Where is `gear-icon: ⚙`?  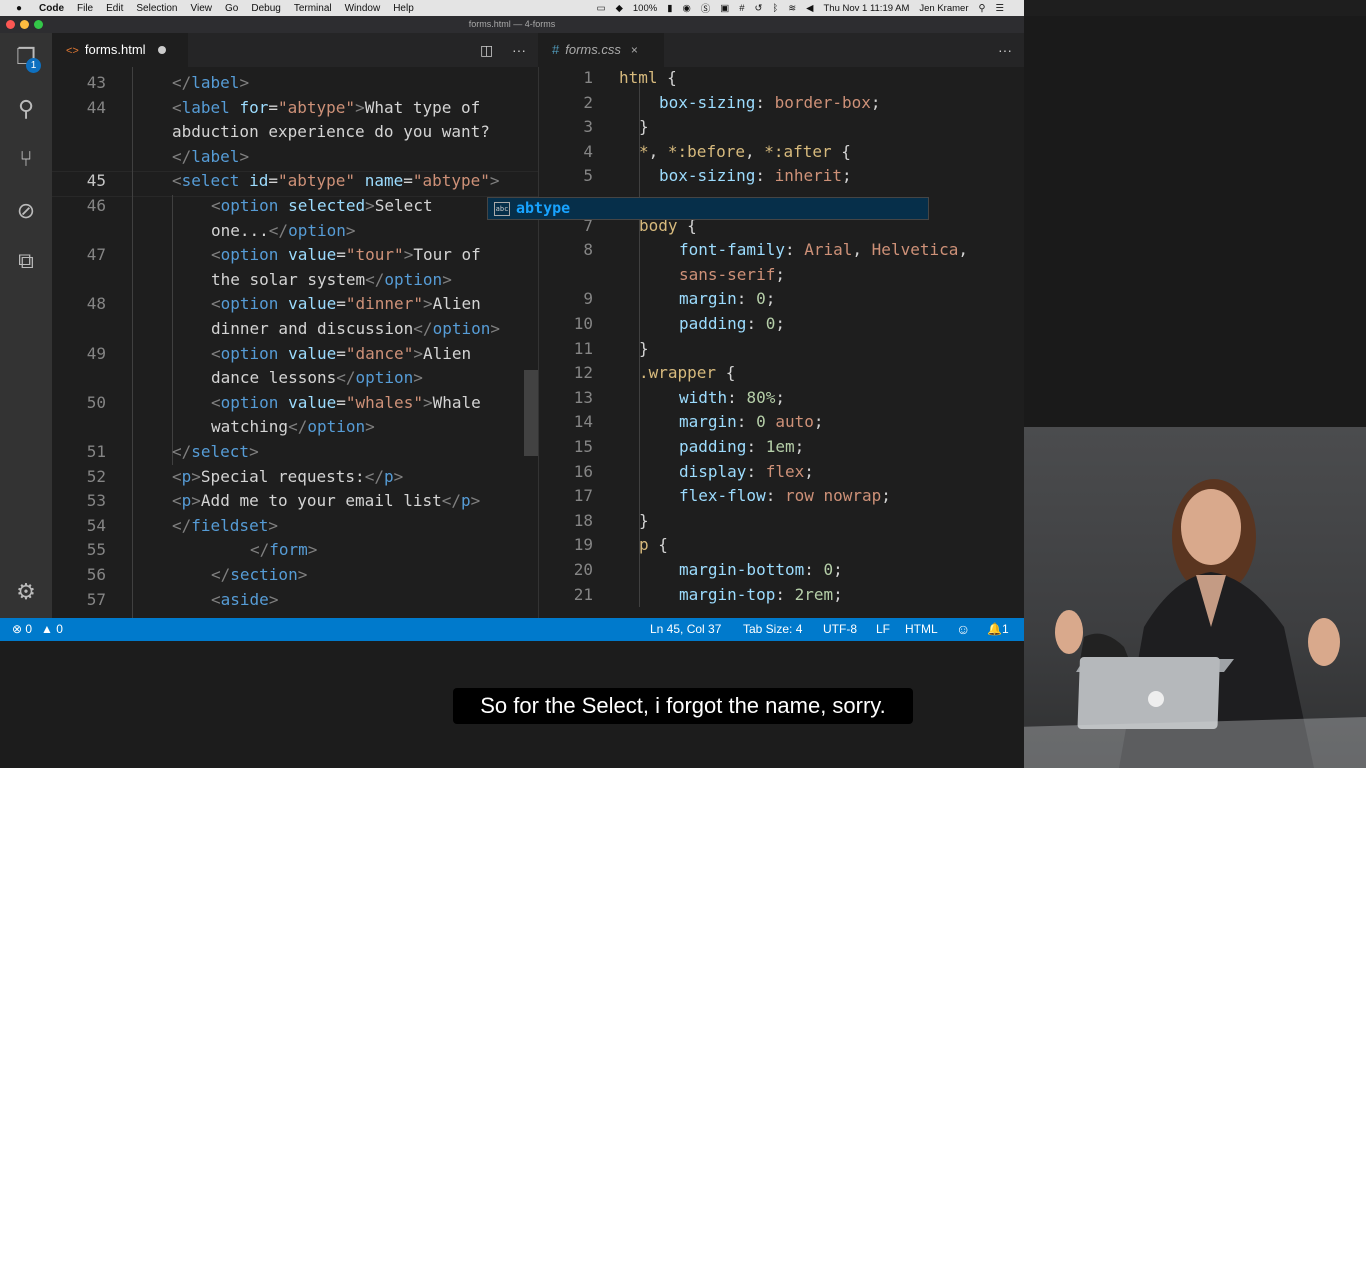 gear-icon: ⚙ is located at coordinates (26, 592).